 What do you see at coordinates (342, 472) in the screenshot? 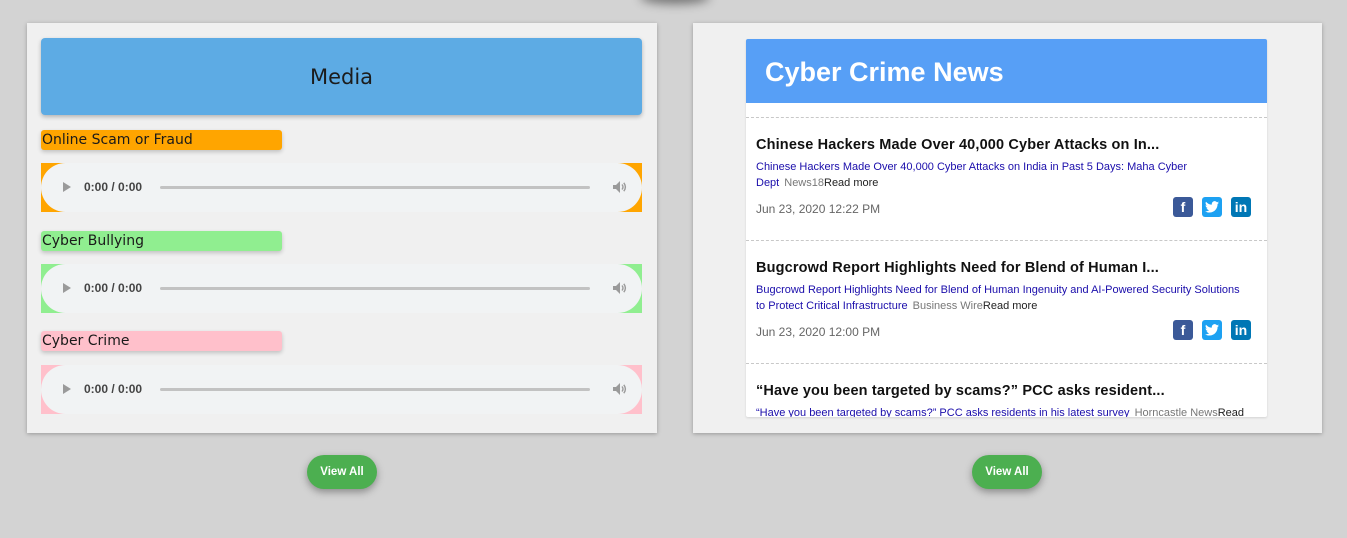
I see `media-view-all-button: View All` at bounding box center [342, 472].